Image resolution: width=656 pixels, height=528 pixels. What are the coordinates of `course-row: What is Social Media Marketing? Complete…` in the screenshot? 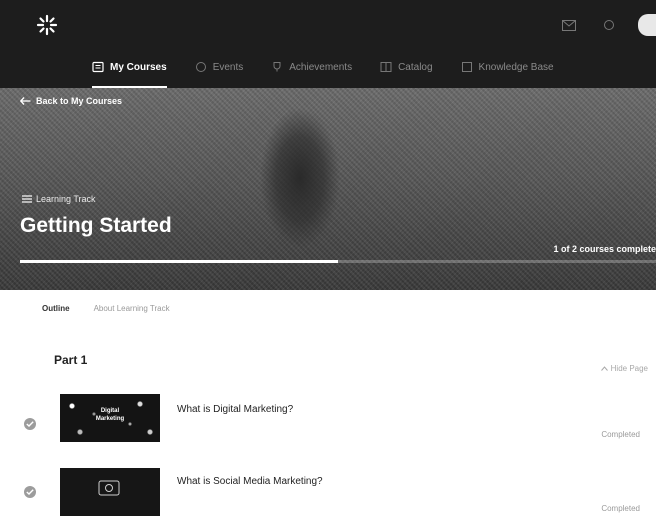 It's located at (328, 496).